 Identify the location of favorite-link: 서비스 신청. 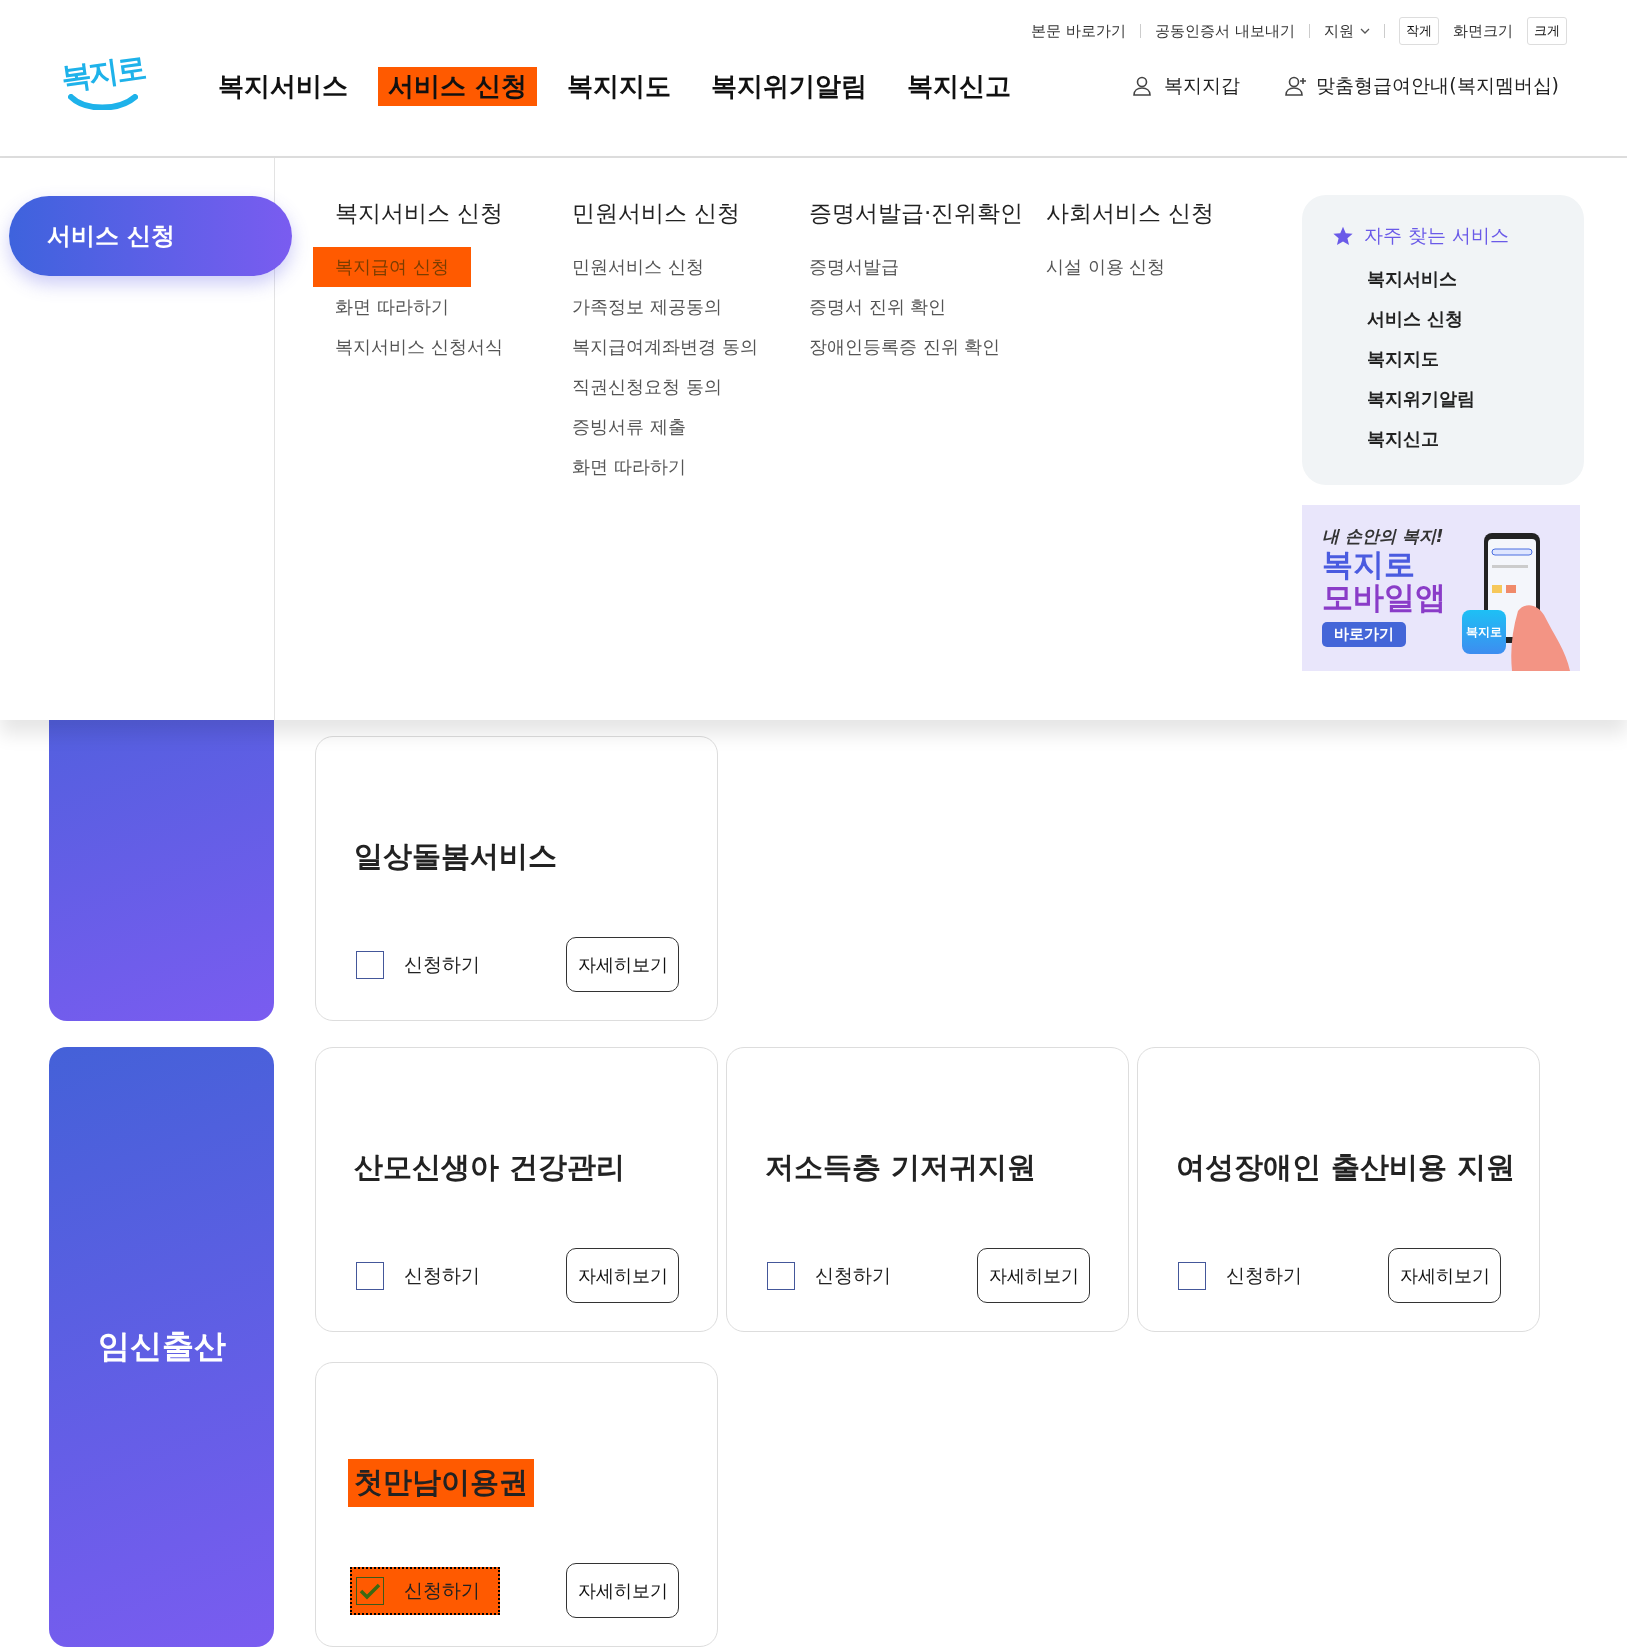
(1475, 319).